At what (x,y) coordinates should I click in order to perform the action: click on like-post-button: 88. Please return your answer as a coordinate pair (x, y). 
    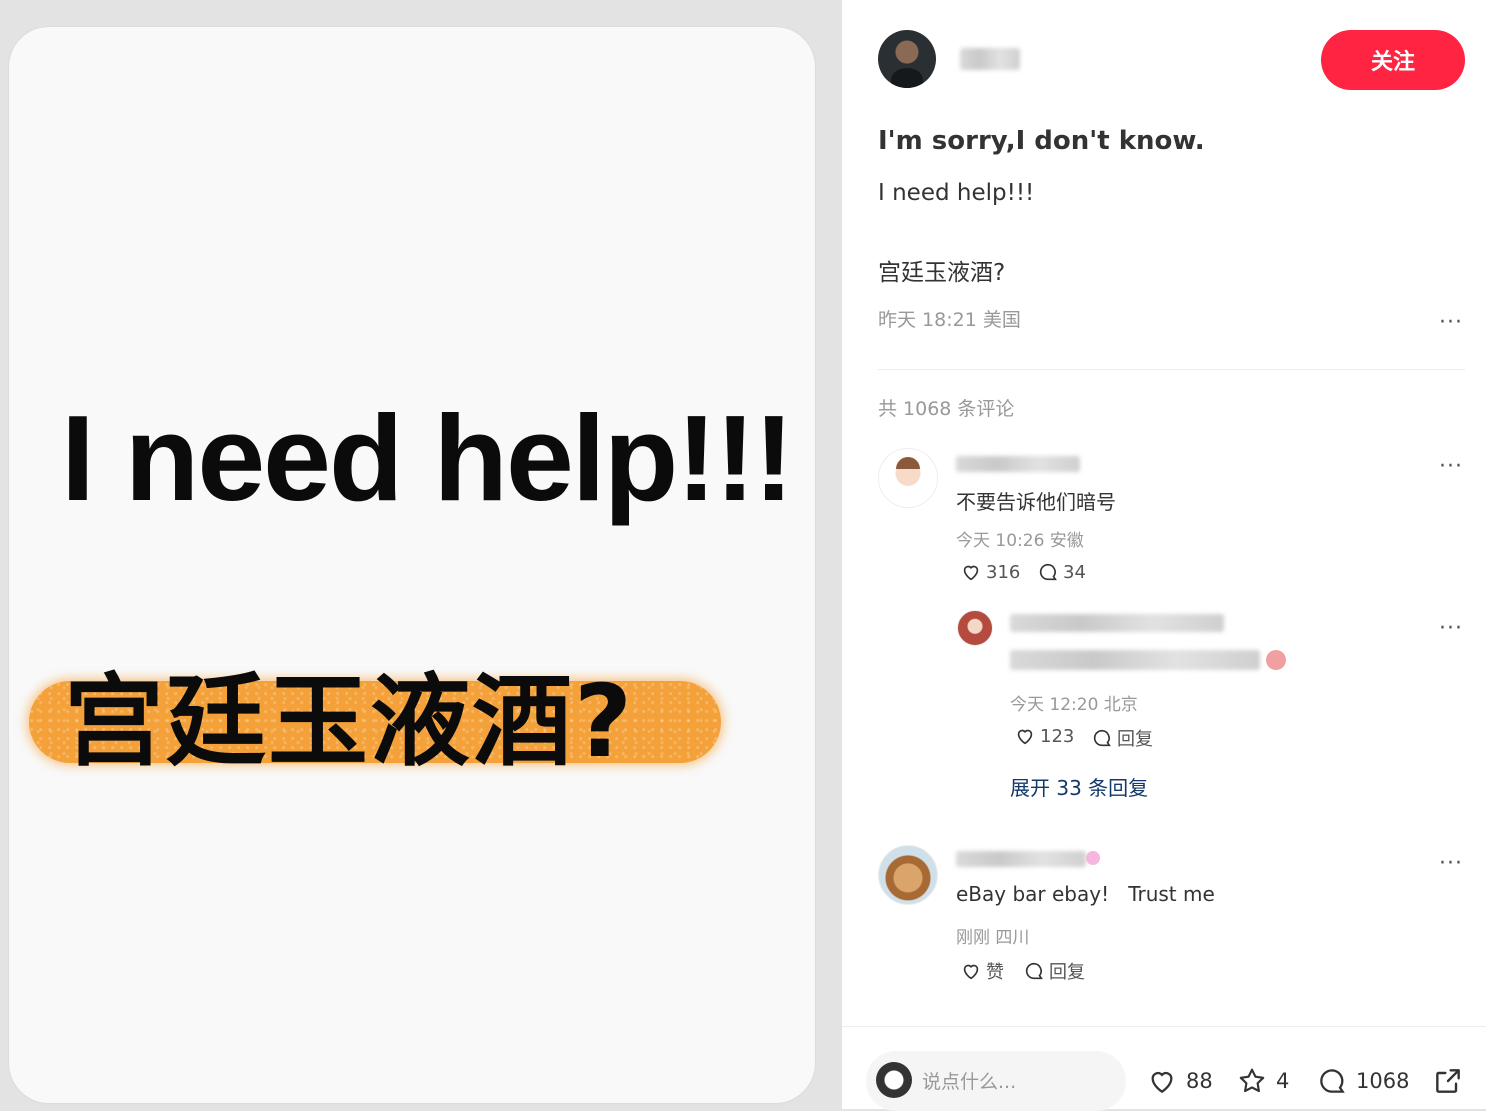
    Looking at the image, I should click on (1179, 1081).